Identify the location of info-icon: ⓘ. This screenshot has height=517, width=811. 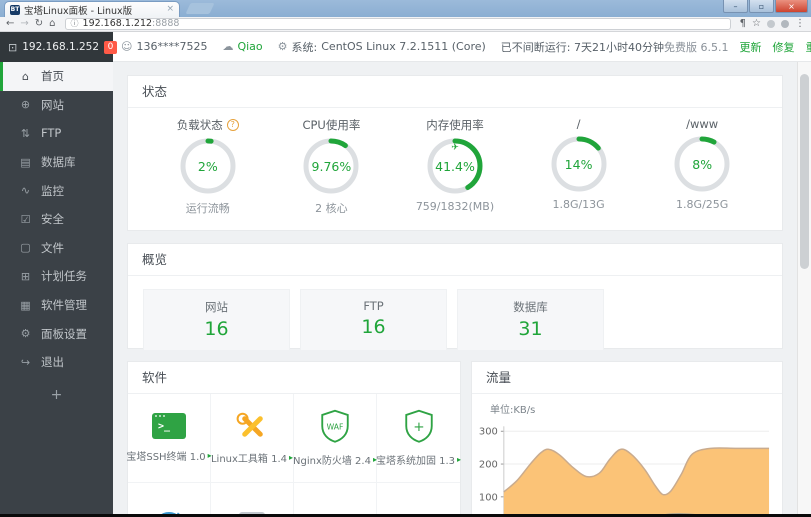
(75, 24).